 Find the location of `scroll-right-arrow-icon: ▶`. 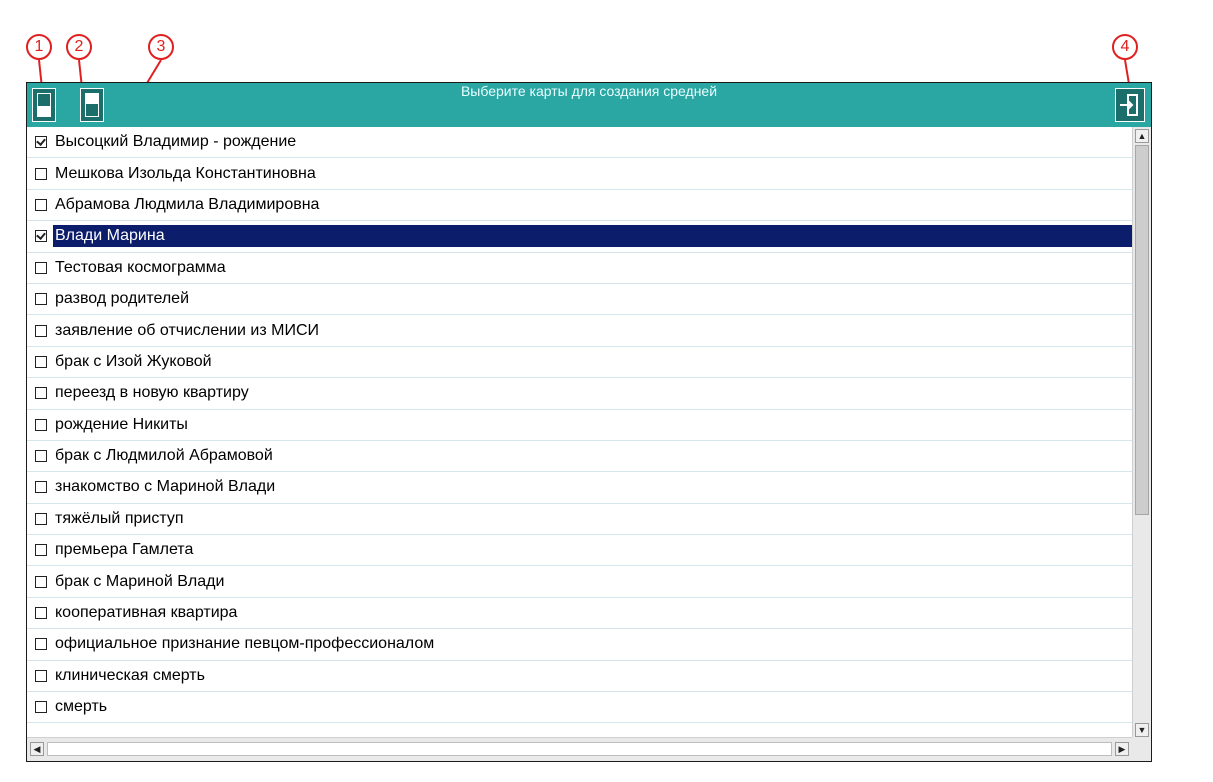

scroll-right-arrow-icon: ▶ is located at coordinates (1122, 749).